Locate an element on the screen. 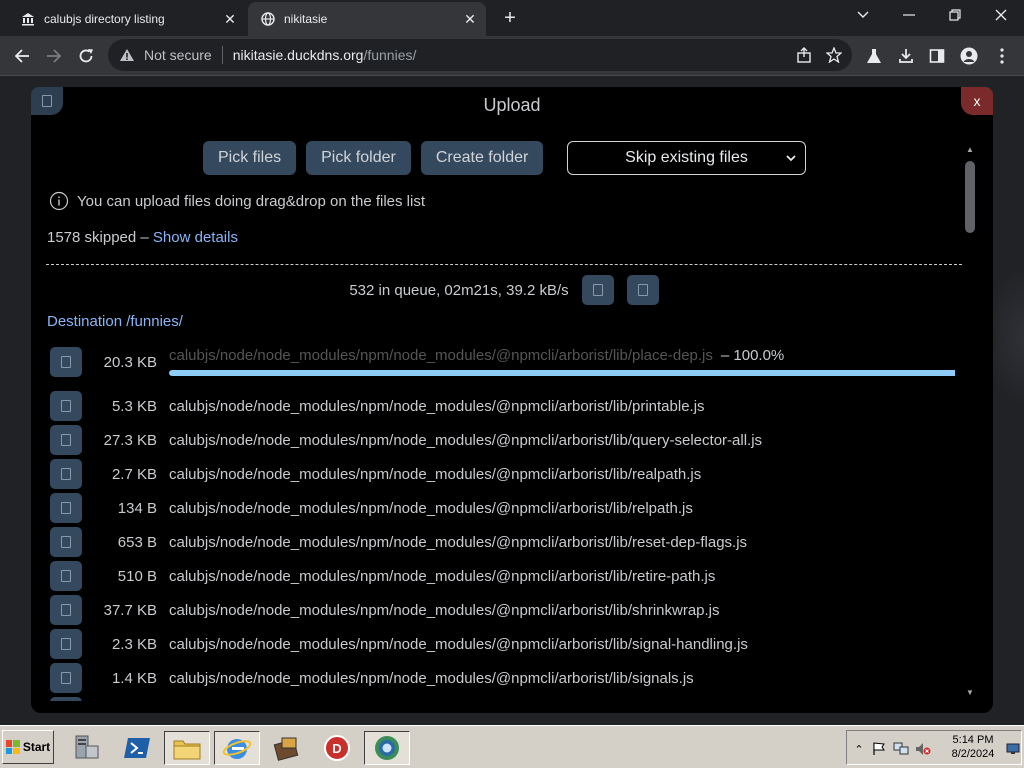 This screenshot has width=1024, height=768. url-host: nikitasie.duckdns.org is located at coordinates (298, 55).